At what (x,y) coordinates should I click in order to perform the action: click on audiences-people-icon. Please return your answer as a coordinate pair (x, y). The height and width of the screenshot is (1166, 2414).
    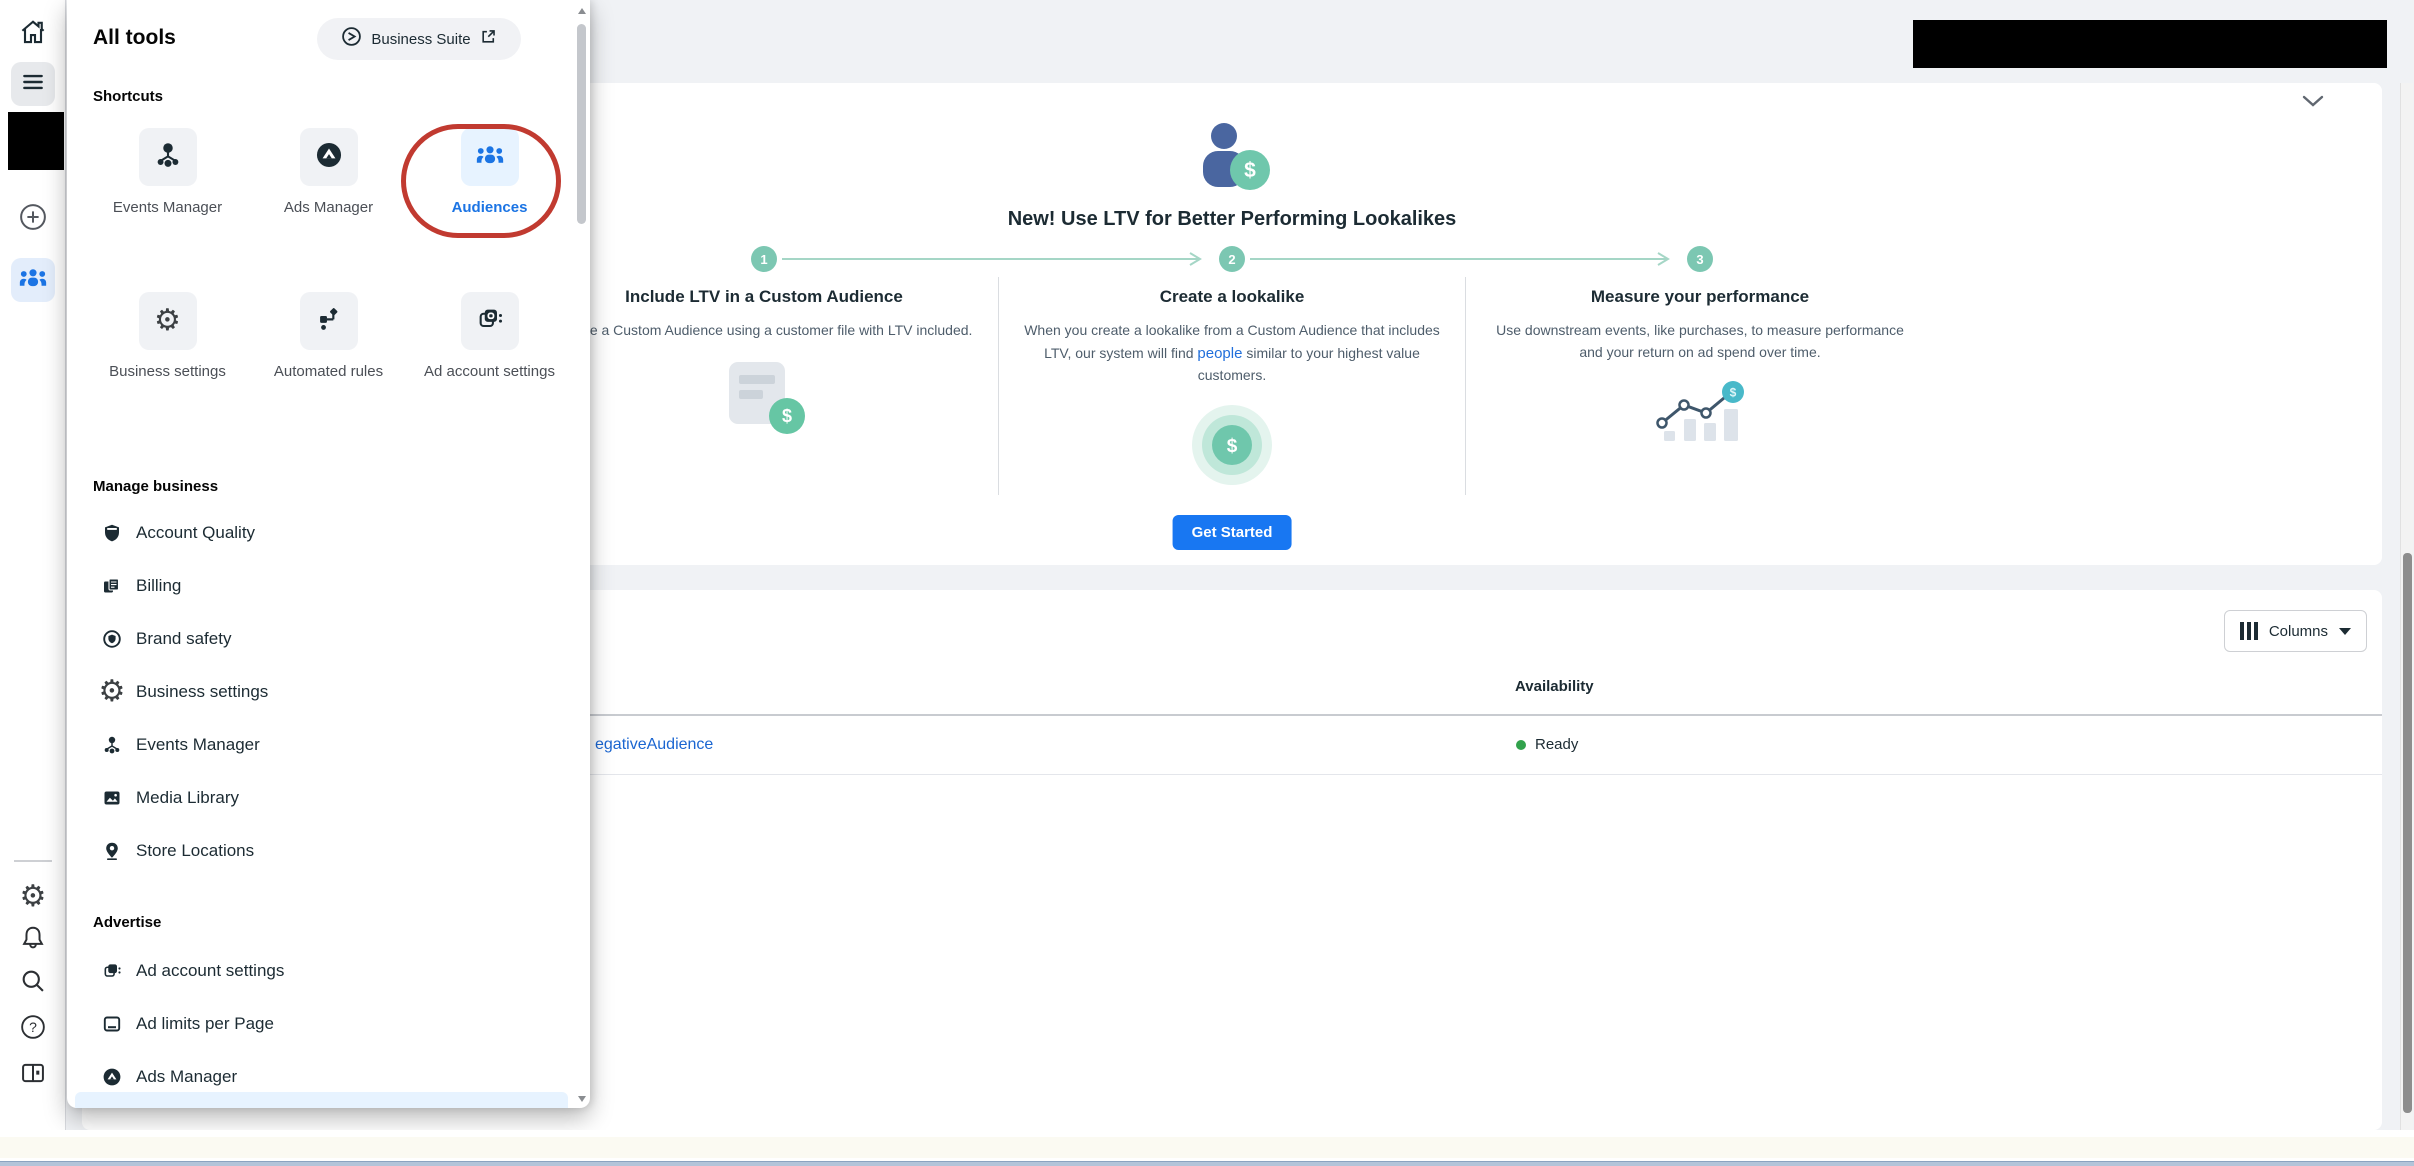
    Looking at the image, I should click on (33, 280).